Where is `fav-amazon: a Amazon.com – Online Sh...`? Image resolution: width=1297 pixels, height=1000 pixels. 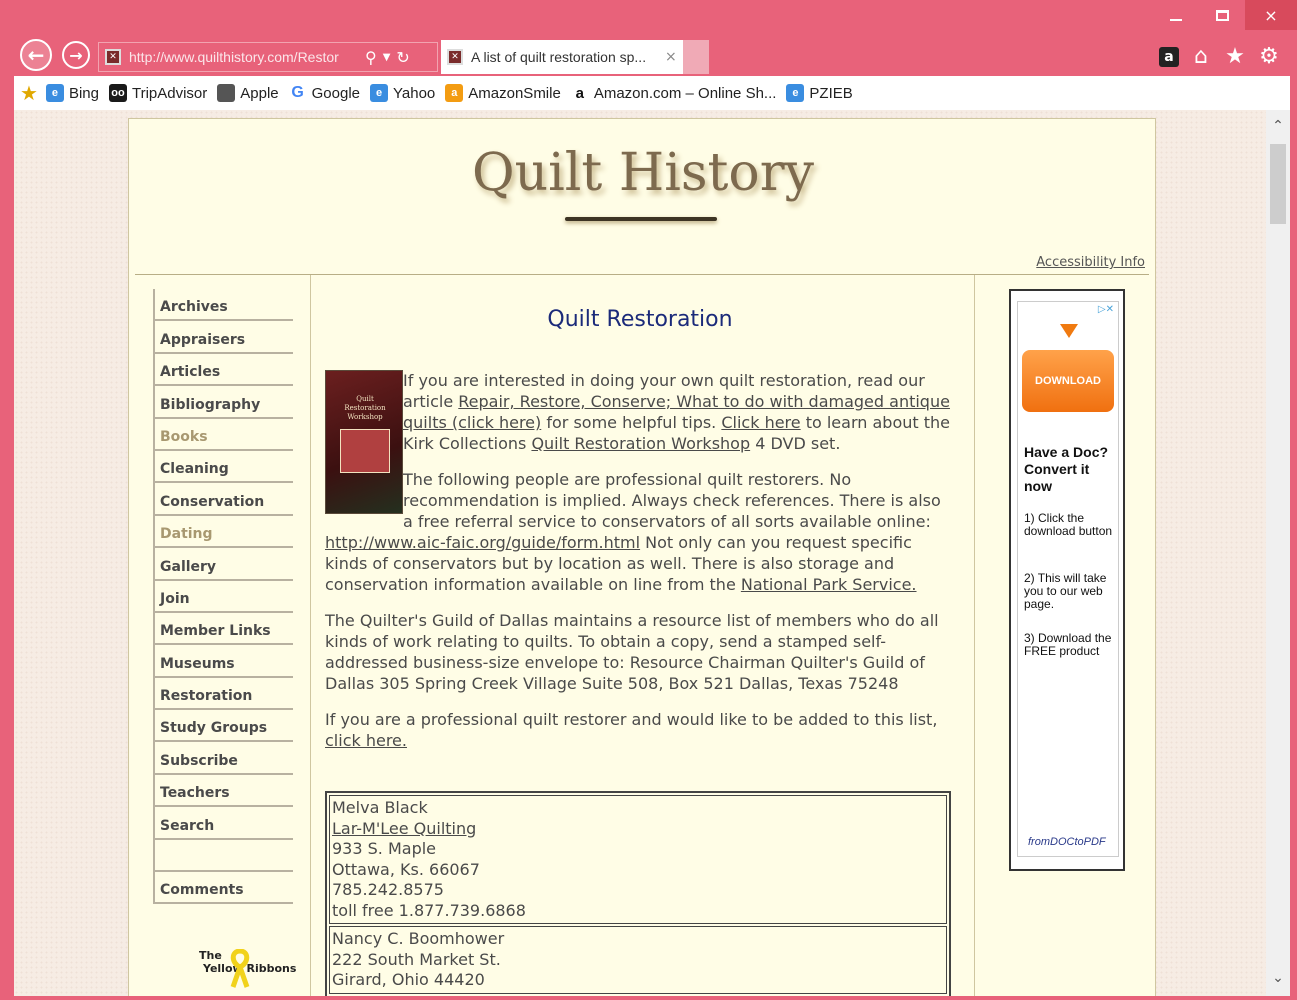
fav-amazon: a Amazon.com – Online Sh... is located at coordinates (673, 93).